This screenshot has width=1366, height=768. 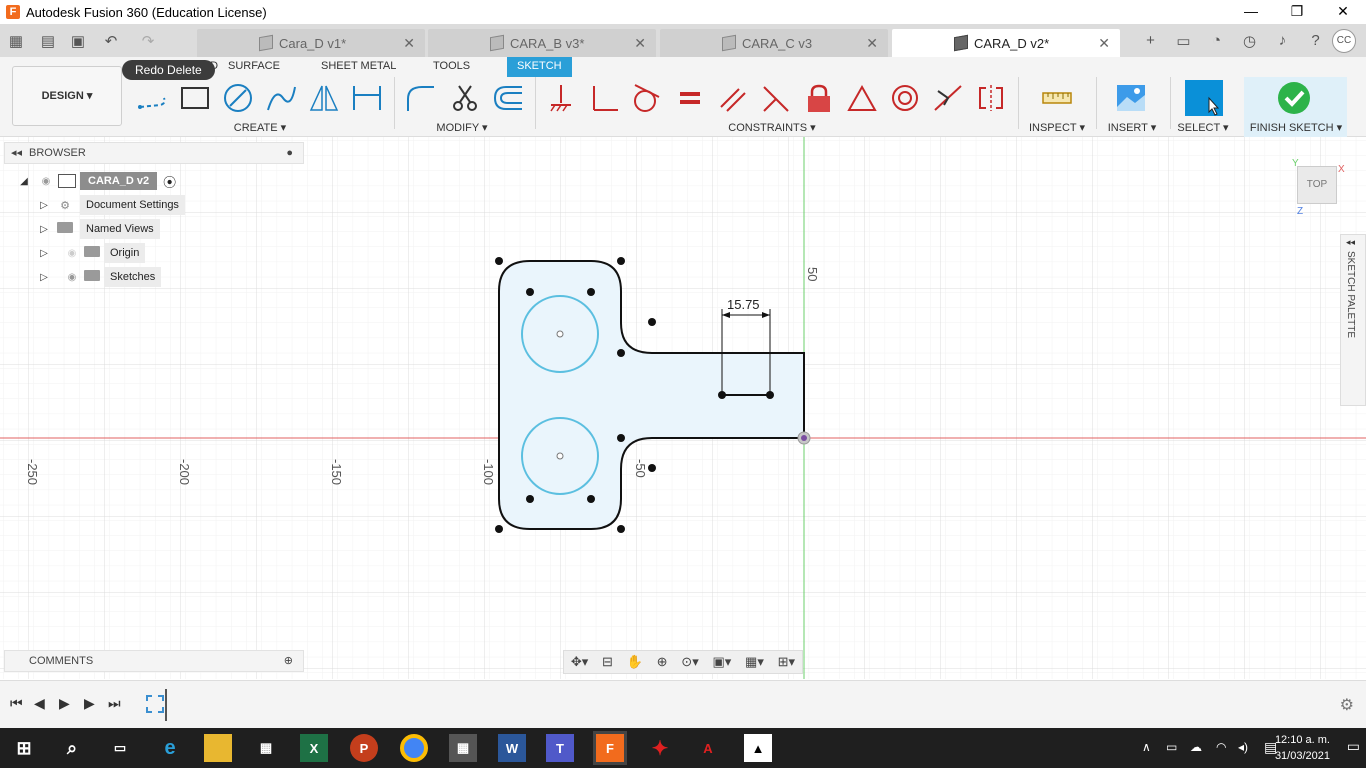 What do you see at coordinates (238, 98) in the screenshot?
I see `circle-tool-icon` at bounding box center [238, 98].